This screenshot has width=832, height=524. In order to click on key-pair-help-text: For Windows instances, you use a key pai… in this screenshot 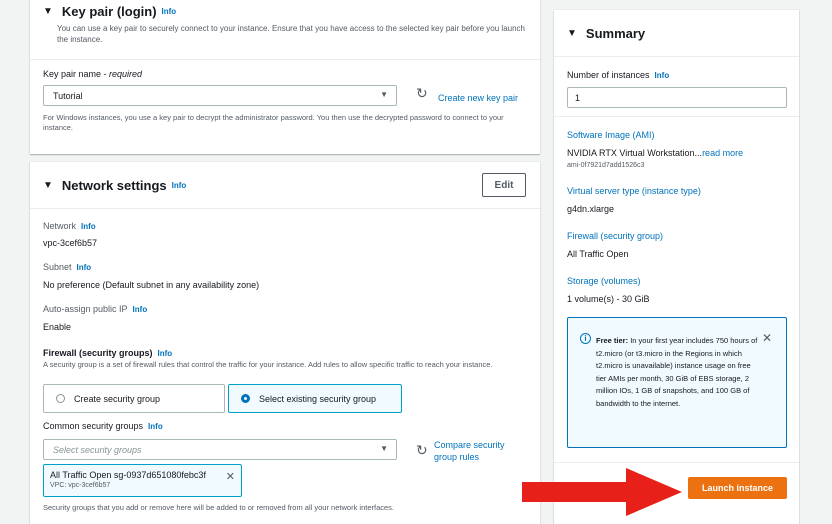, I will do `click(273, 122)`.